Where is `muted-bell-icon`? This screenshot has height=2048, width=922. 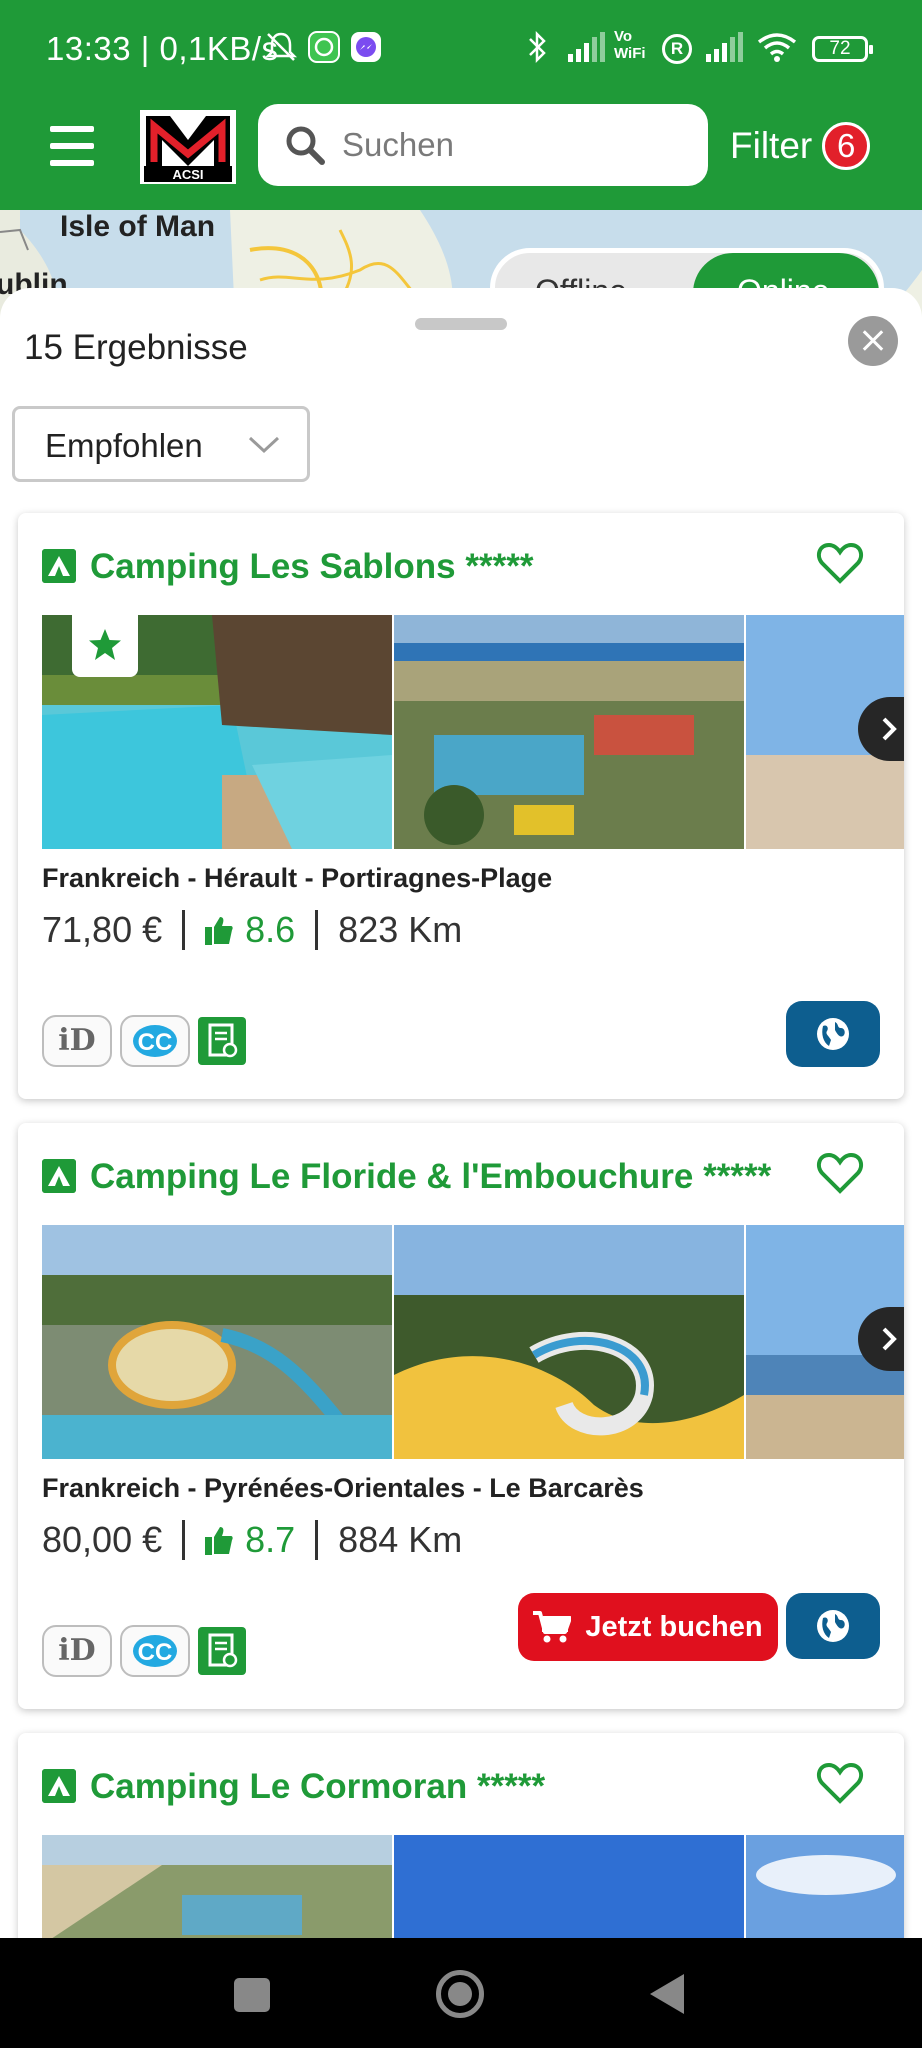 muted-bell-icon is located at coordinates (281, 46).